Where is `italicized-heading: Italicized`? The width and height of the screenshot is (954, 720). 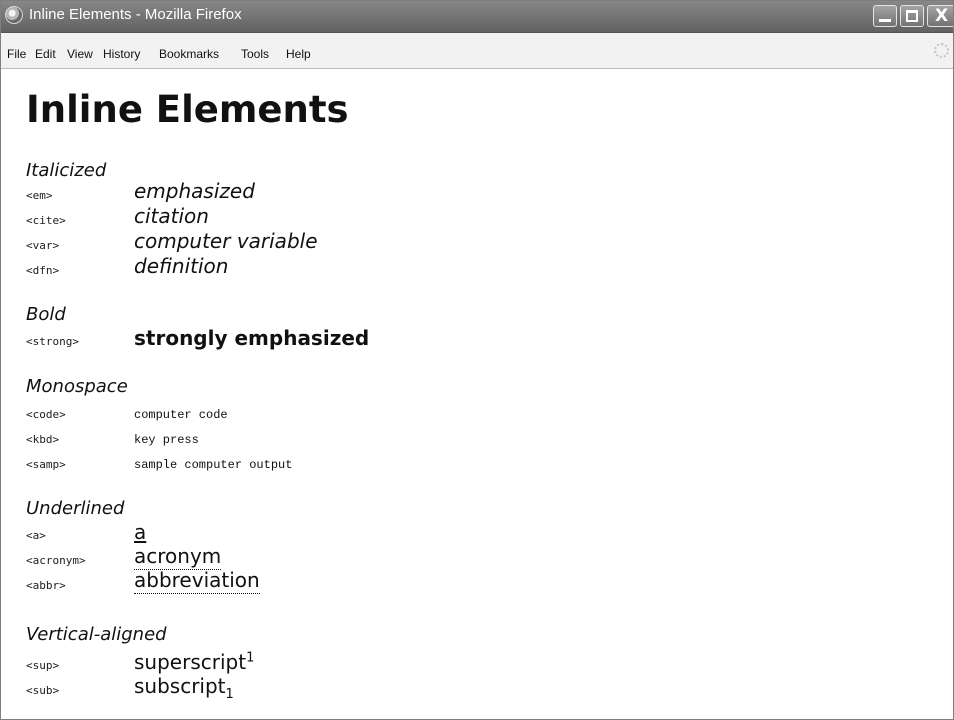 italicized-heading: Italicized is located at coordinates (66, 170).